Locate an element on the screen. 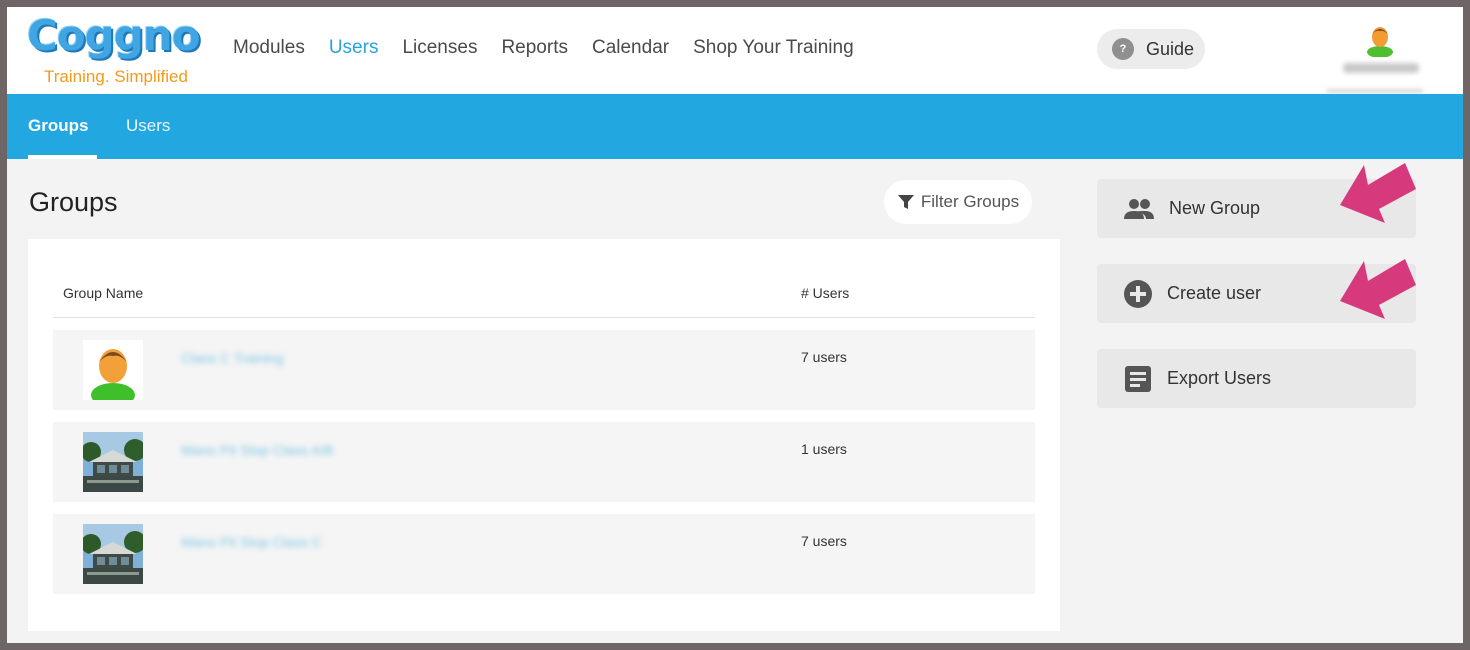 This screenshot has width=1470, height=650. filter-groups-label: Filter Groups is located at coordinates (970, 201).